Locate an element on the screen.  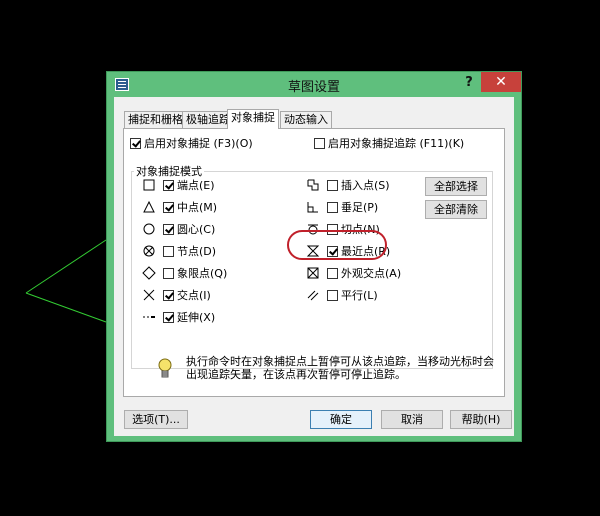
node-icon is located at coordinates (149, 251).